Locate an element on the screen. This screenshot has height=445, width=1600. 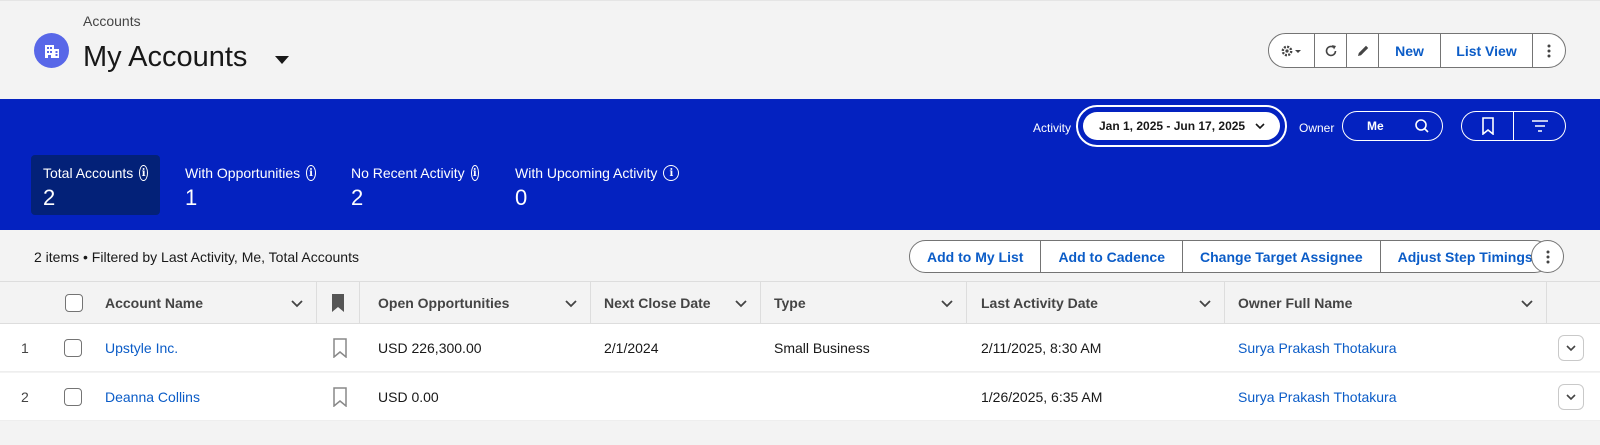
toolbar-more-button is located at coordinates (1547, 256).